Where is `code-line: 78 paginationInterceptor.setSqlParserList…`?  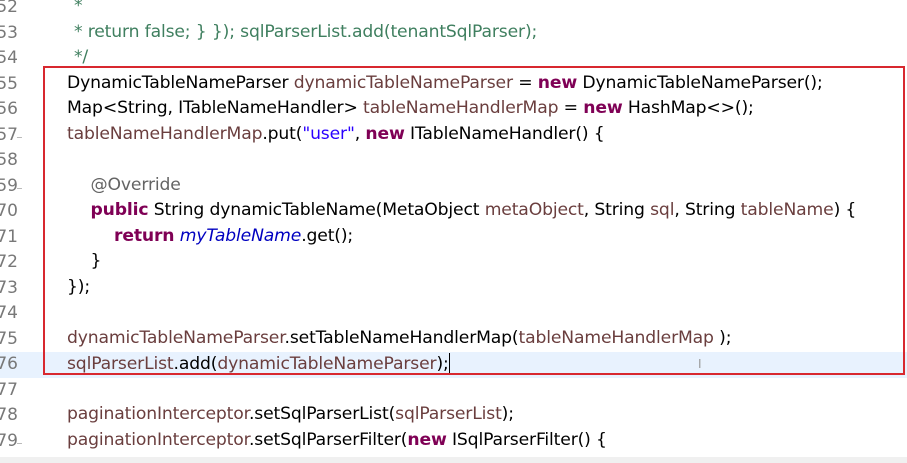
code-line: 78 paginationInterceptor.setSqlParserList… is located at coordinates (453, 416).